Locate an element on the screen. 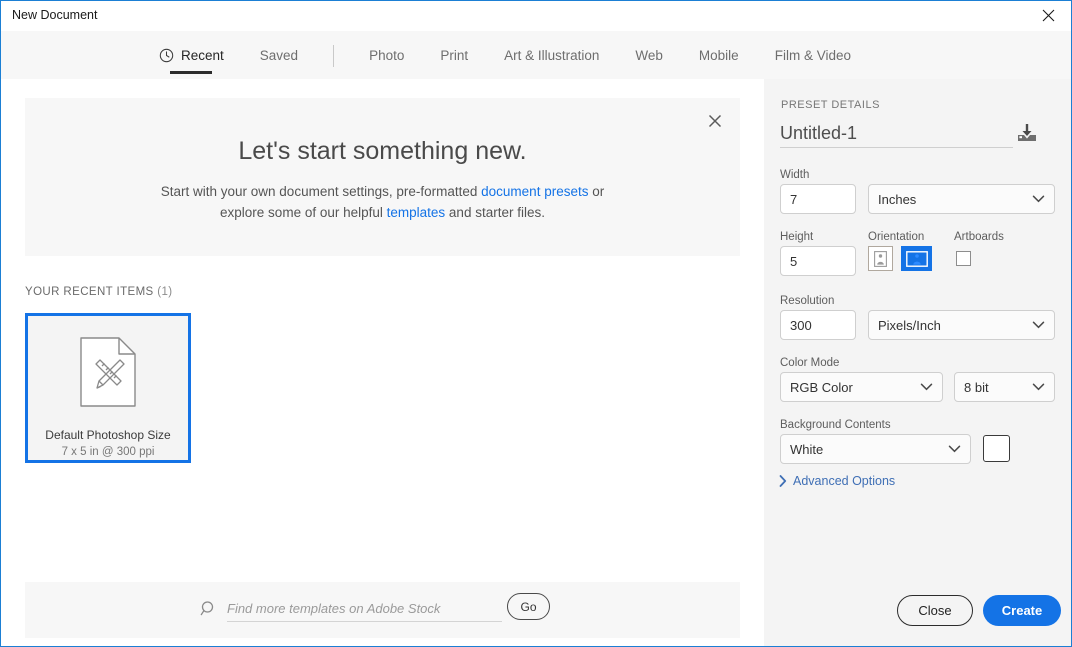 This screenshot has width=1072, height=647. banner-close-button is located at coordinates (715, 121).